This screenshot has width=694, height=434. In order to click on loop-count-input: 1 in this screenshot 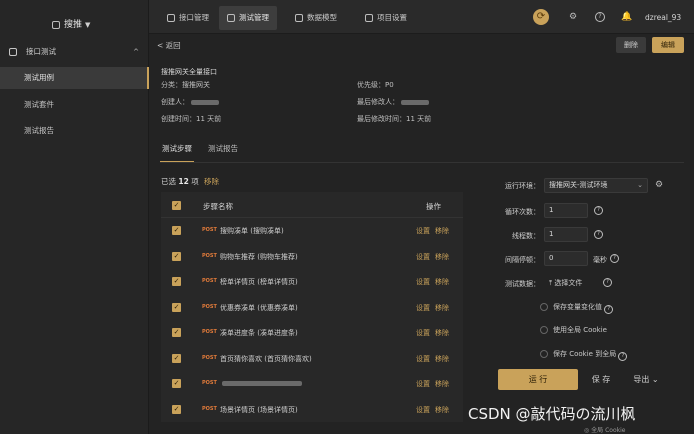, I will do `click(566, 210)`.